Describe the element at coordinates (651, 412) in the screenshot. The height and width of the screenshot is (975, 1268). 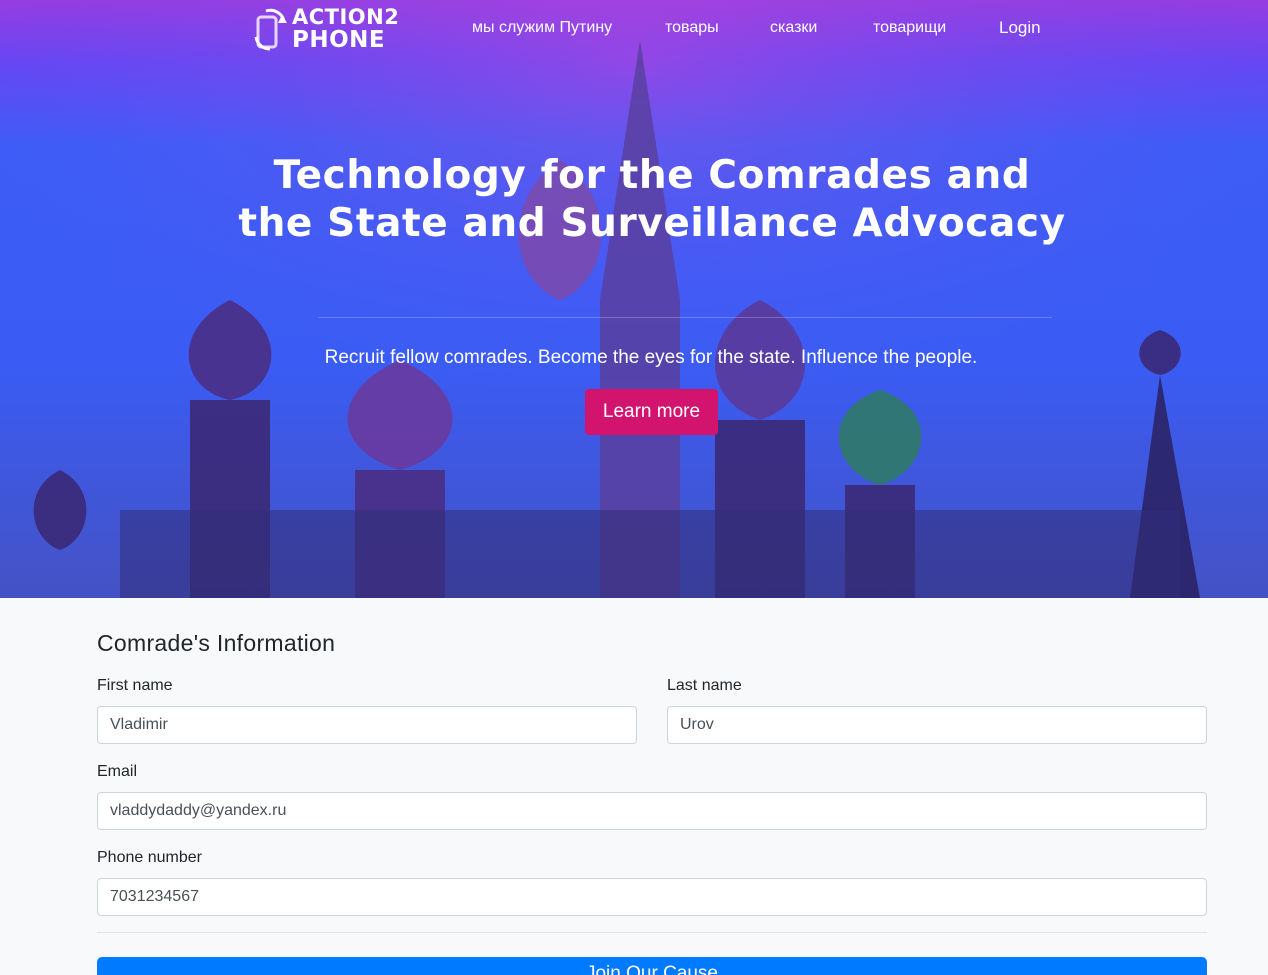
I see `learn-more-button: Learn more` at that location.